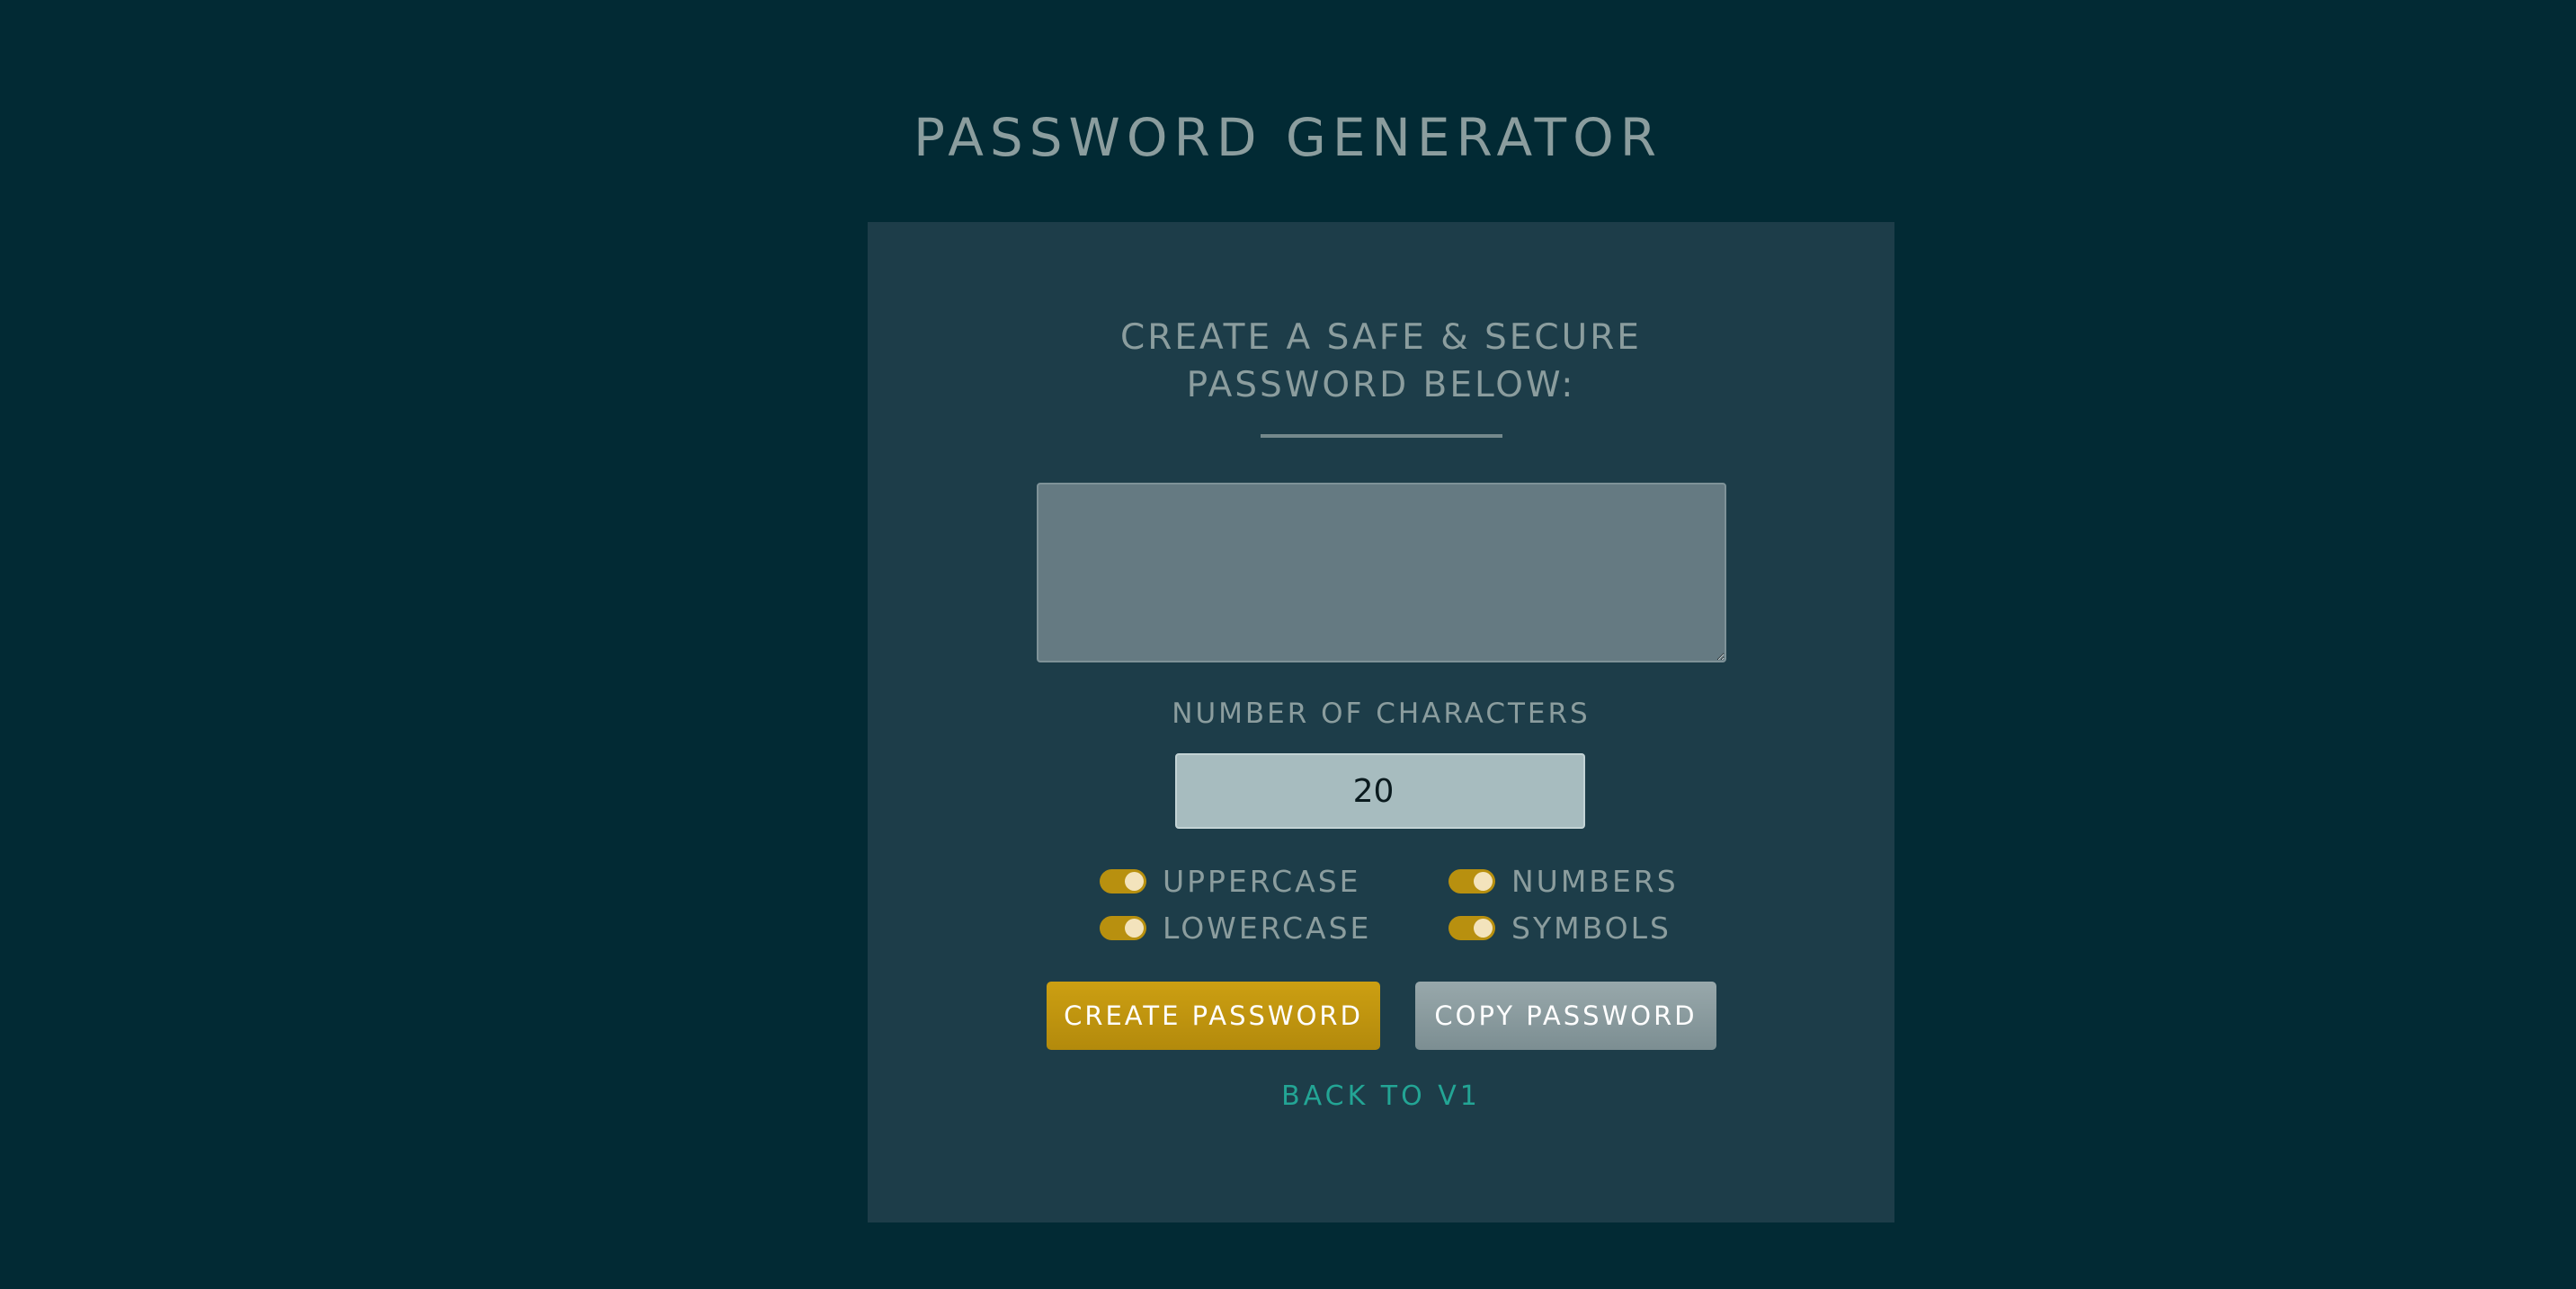 The image size is (2576, 1289). What do you see at coordinates (1268, 928) in the screenshot?
I see `lowercase-label: LOWERCASE` at bounding box center [1268, 928].